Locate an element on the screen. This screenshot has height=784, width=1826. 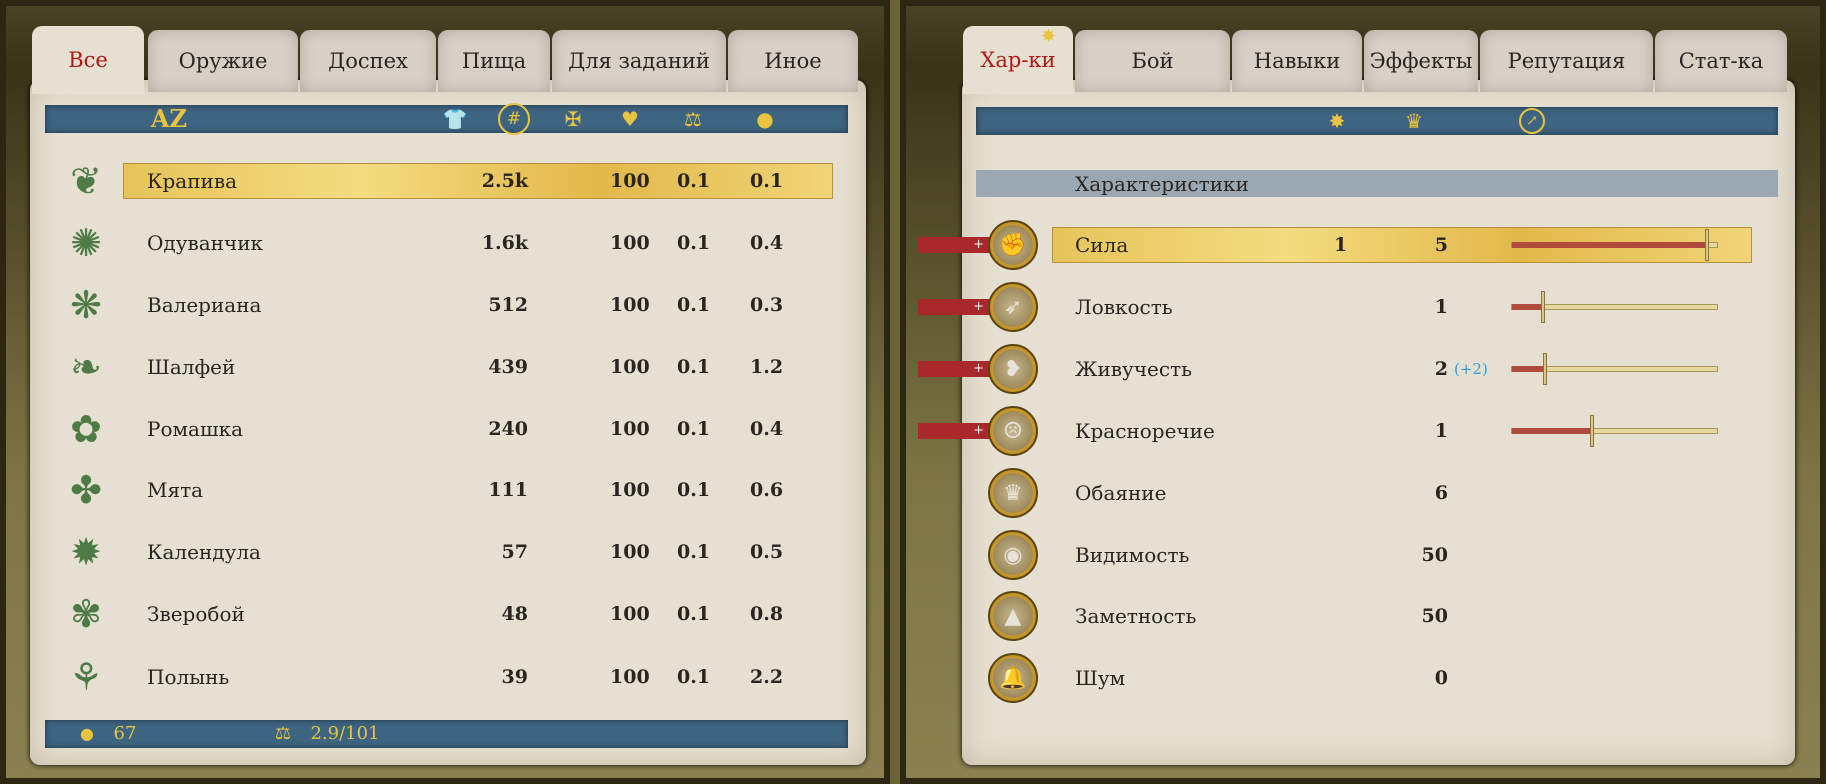
stat-row: Видимость 50 is located at coordinates (1402, 555).